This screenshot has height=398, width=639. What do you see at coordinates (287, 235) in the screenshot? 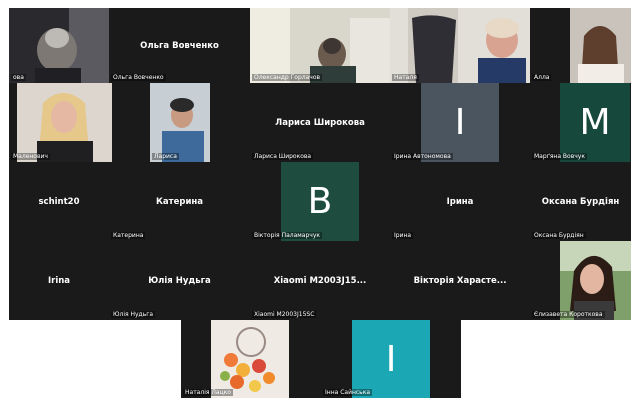
I see `participant-name-label: Вікторія Паламарчук` at bounding box center [287, 235].